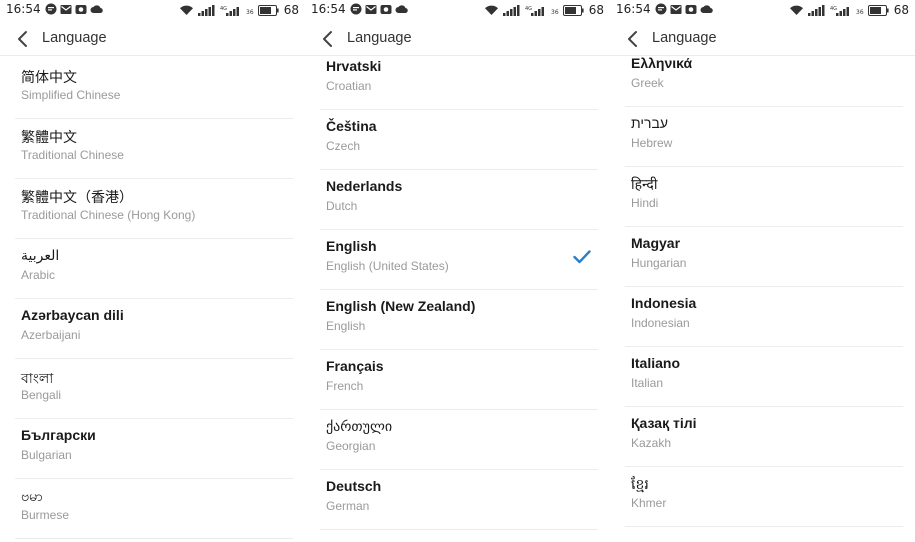  Describe the element at coordinates (457, 260) in the screenshot. I see `language-item-selected: English English (United States)` at that location.